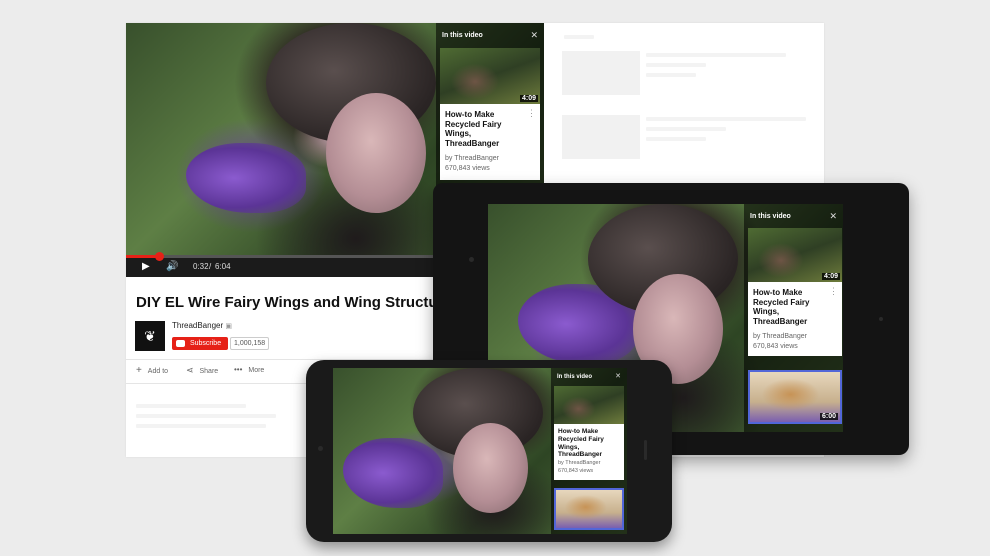 Image resolution: width=990 pixels, height=556 pixels. I want to click on channel-avatar: ❦, so click(150, 336).